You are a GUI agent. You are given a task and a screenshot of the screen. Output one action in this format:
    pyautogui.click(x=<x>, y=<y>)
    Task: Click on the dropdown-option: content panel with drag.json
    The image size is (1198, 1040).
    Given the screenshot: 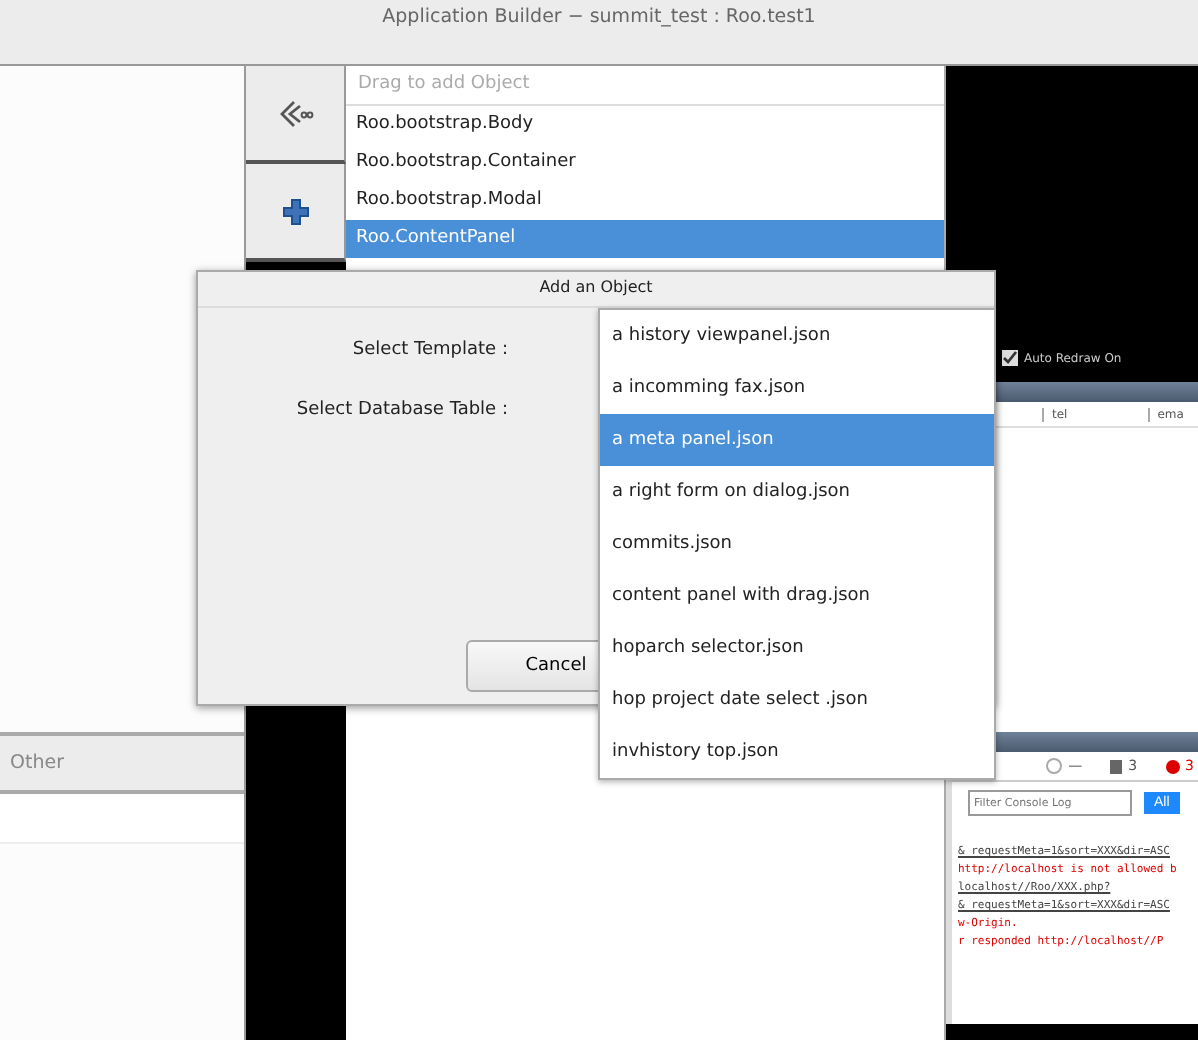 What is the action you would take?
    pyautogui.click(x=797, y=596)
    